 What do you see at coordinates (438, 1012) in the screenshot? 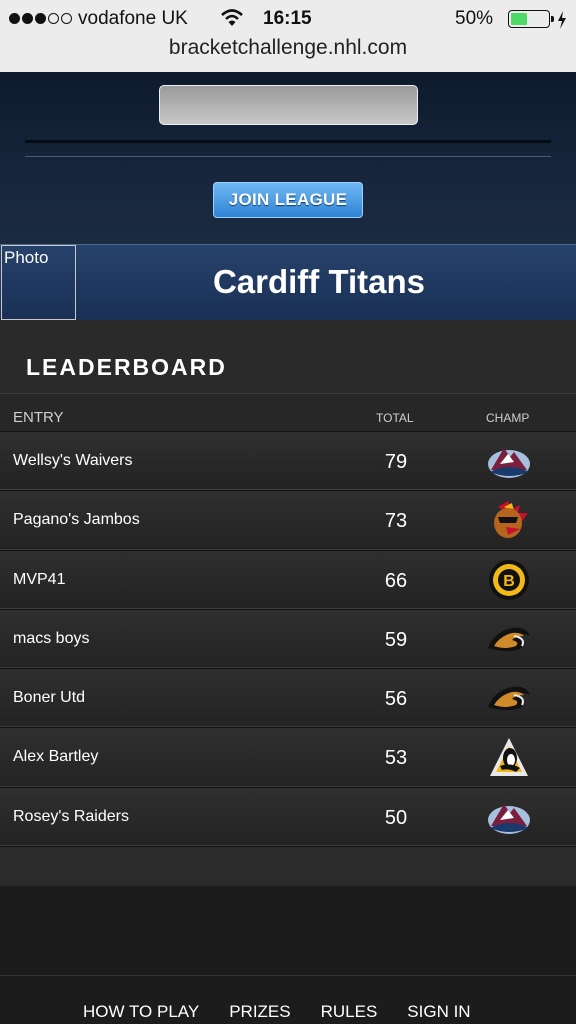
I see `nav-link-sign-in: SIGN IN` at bounding box center [438, 1012].